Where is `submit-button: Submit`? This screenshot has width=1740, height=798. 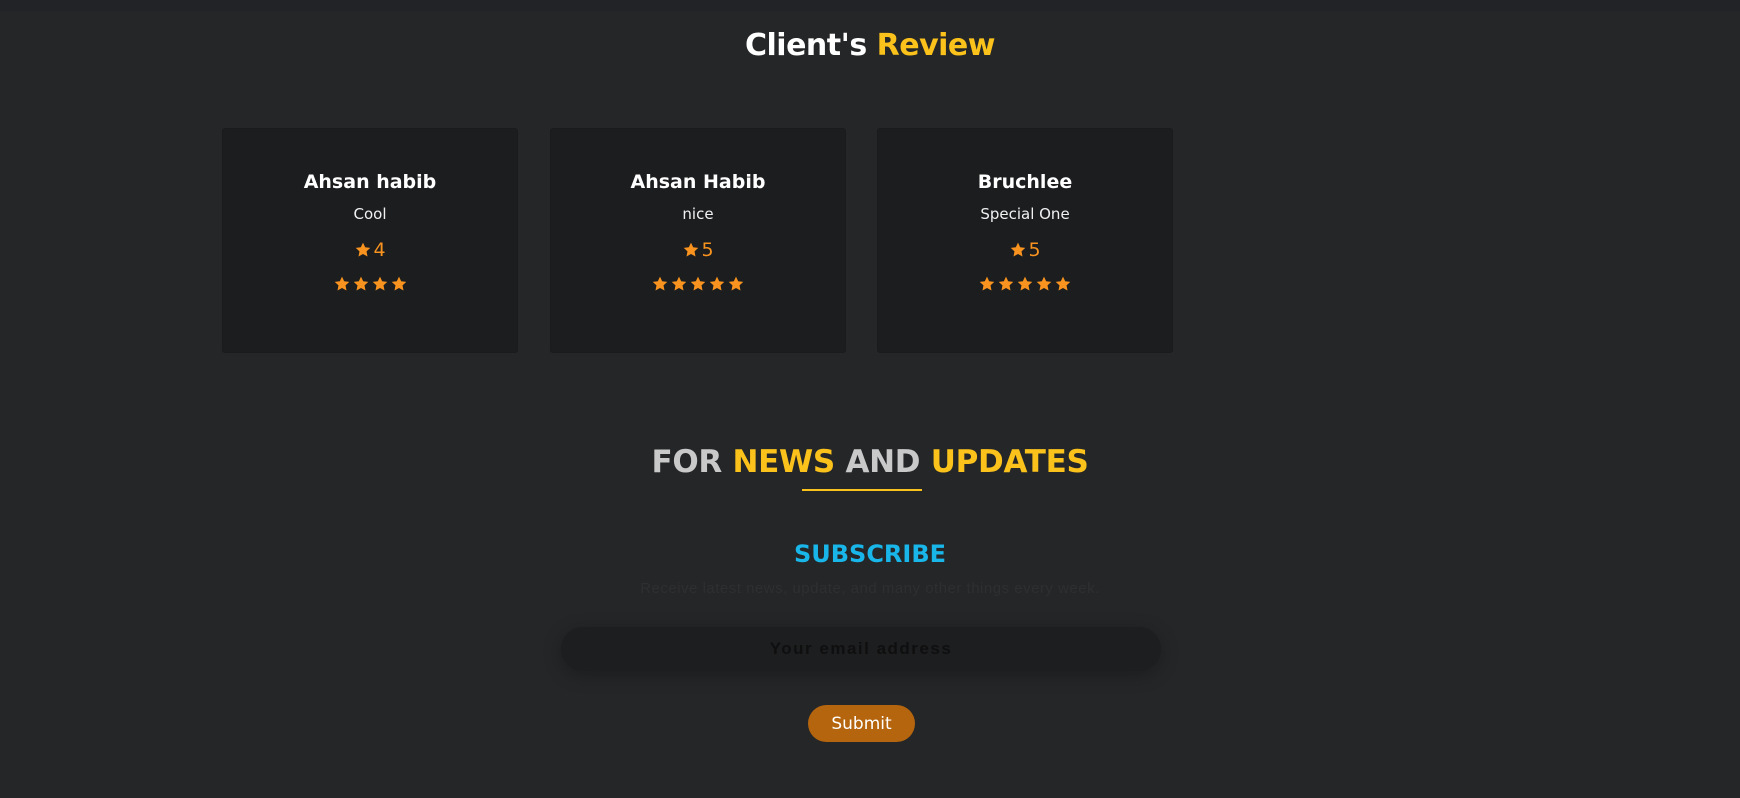 submit-button: Submit is located at coordinates (861, 723).